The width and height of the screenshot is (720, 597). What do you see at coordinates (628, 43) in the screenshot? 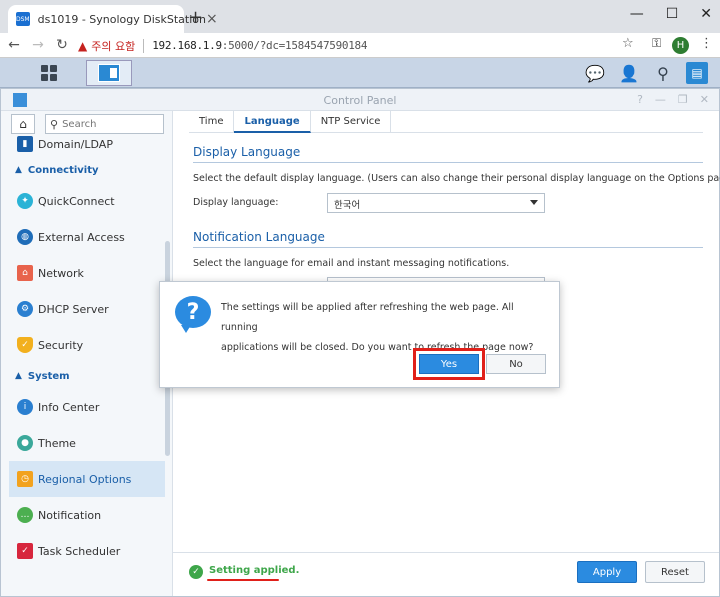
I see `bookmark-star-icon: ☆` at bounding box center [628, 43].